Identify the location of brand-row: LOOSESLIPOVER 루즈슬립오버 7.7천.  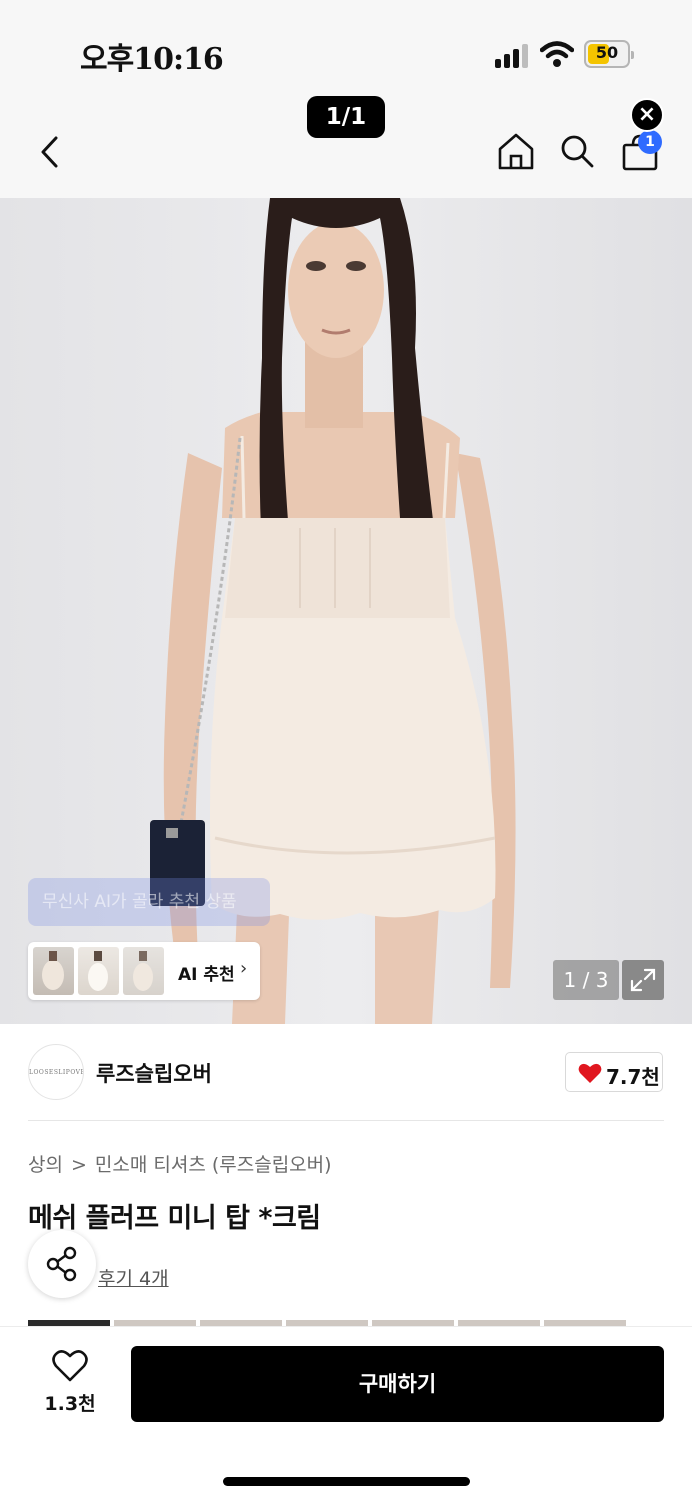
(346, 1072).